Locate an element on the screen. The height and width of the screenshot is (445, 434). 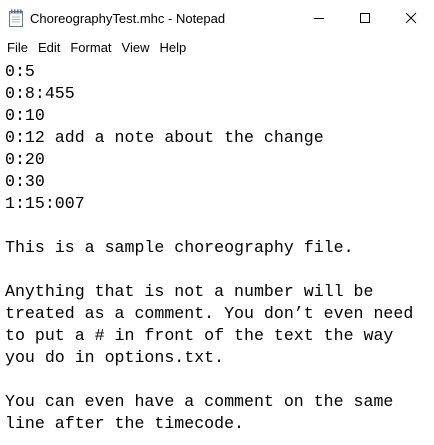
text-line: 0:8:455 is located at coordinates (40, 93).